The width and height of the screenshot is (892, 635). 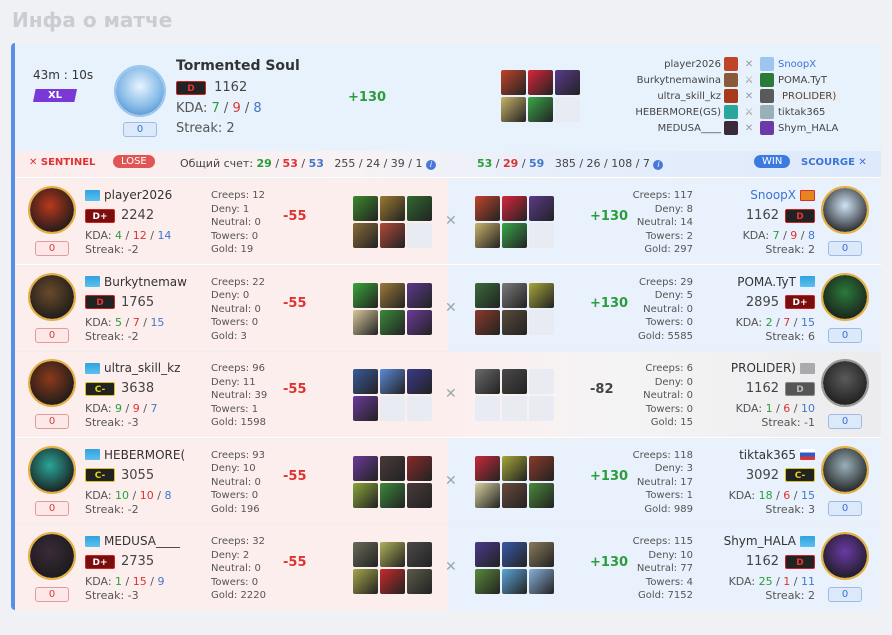 I want to click on player-name: Tormented Soul, so click(x=238, y=66).